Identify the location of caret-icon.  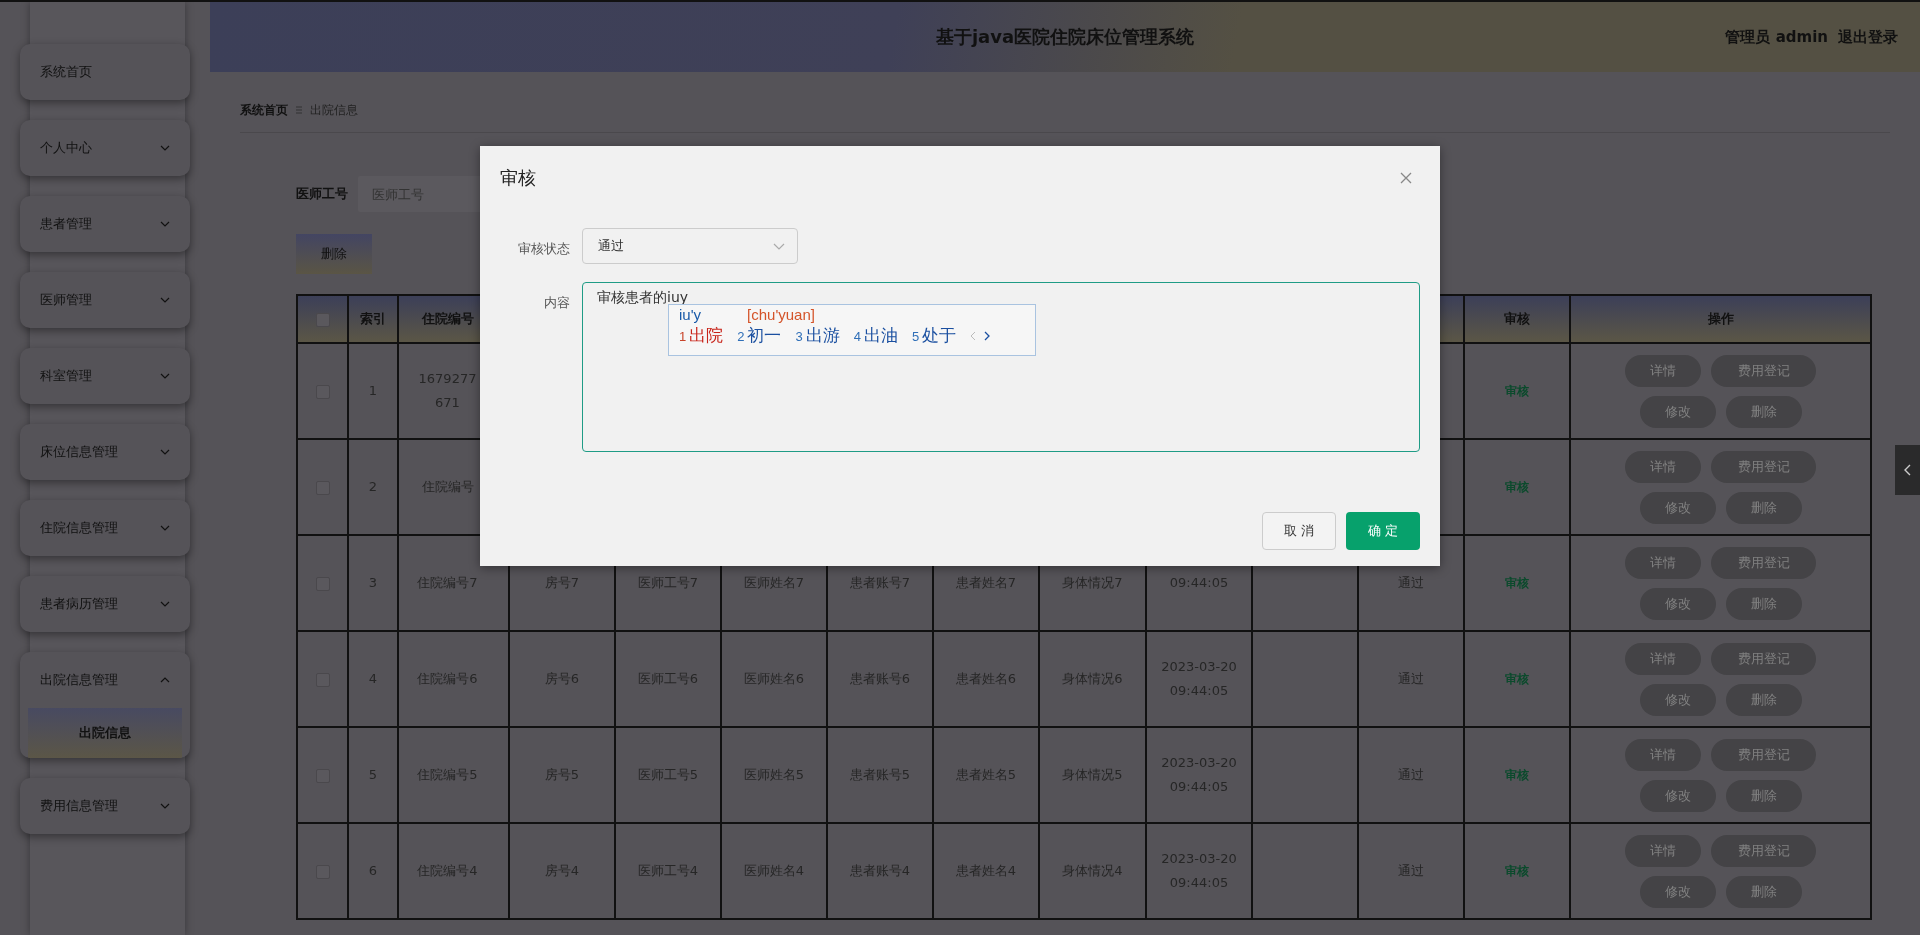
(779, 246).